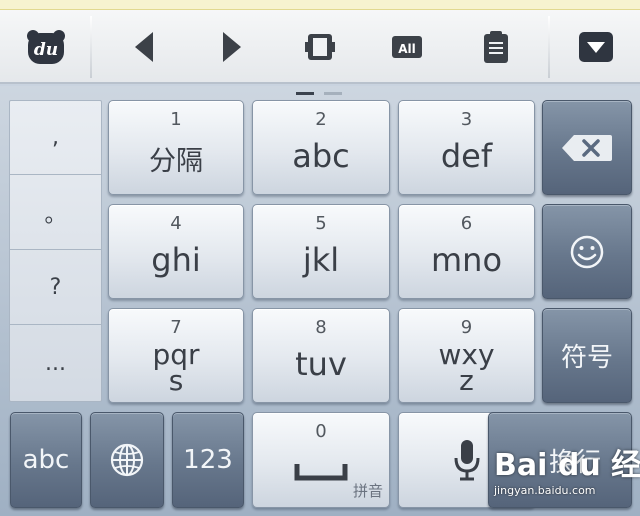 The image size is (640, 516). Describe the element at coordinates (176, 223) in the screenshot. I see `key-number: 4` at that location.